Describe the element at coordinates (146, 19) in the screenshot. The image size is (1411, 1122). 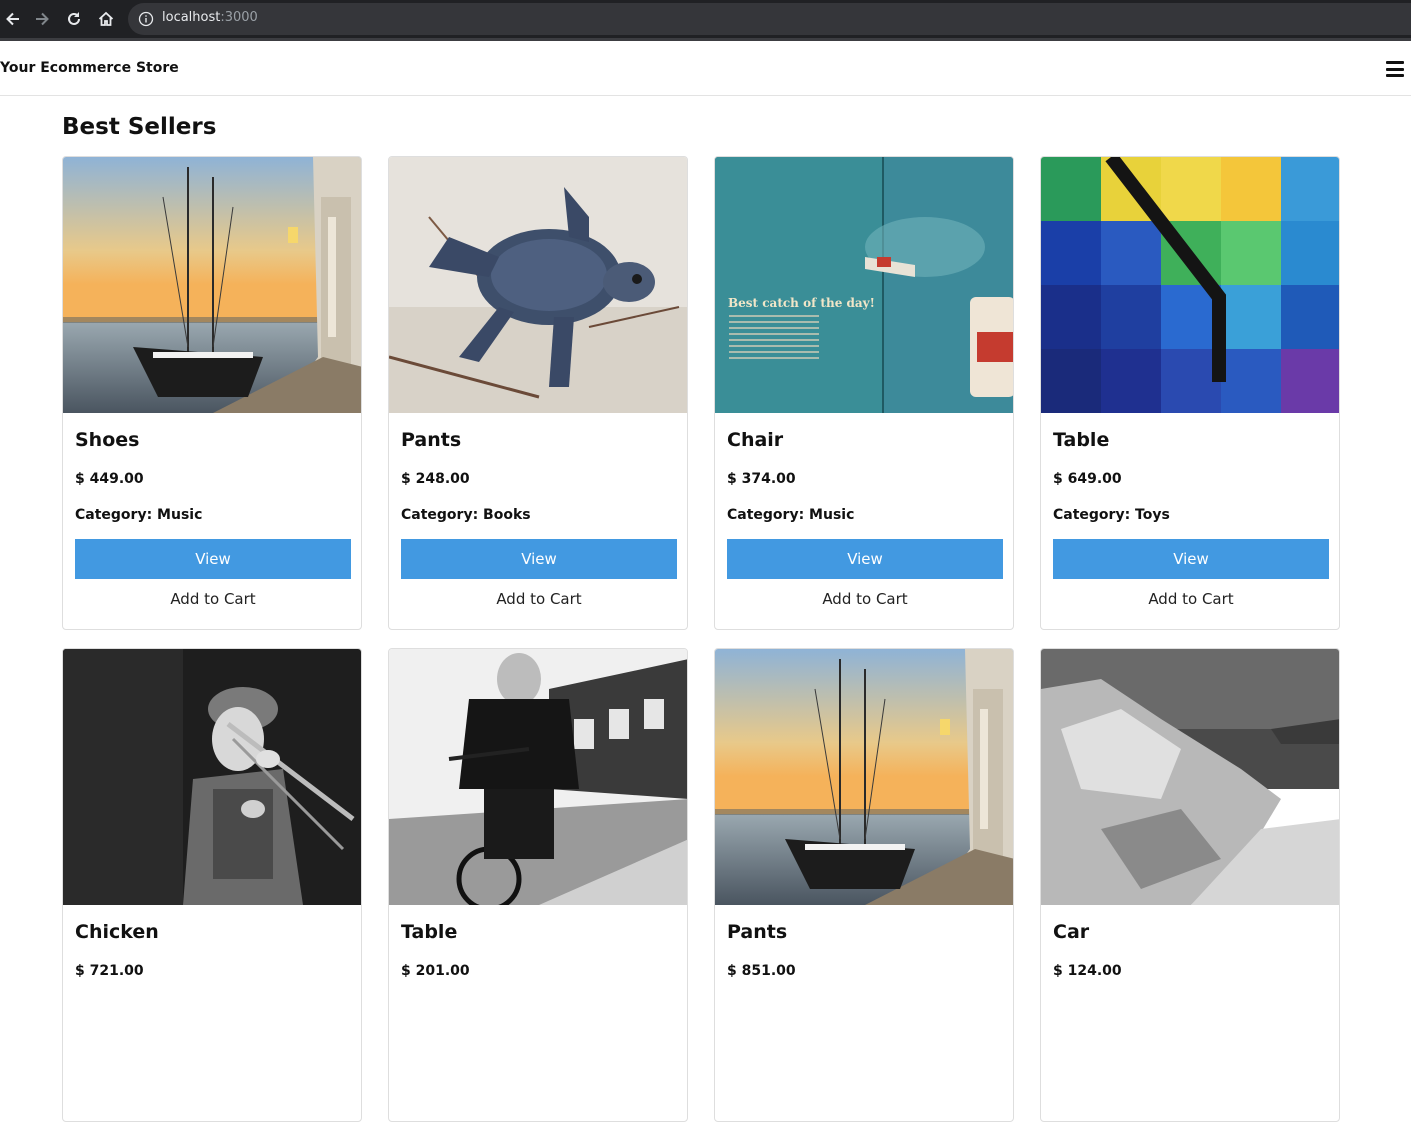
I see `site-info-icon` at that location.